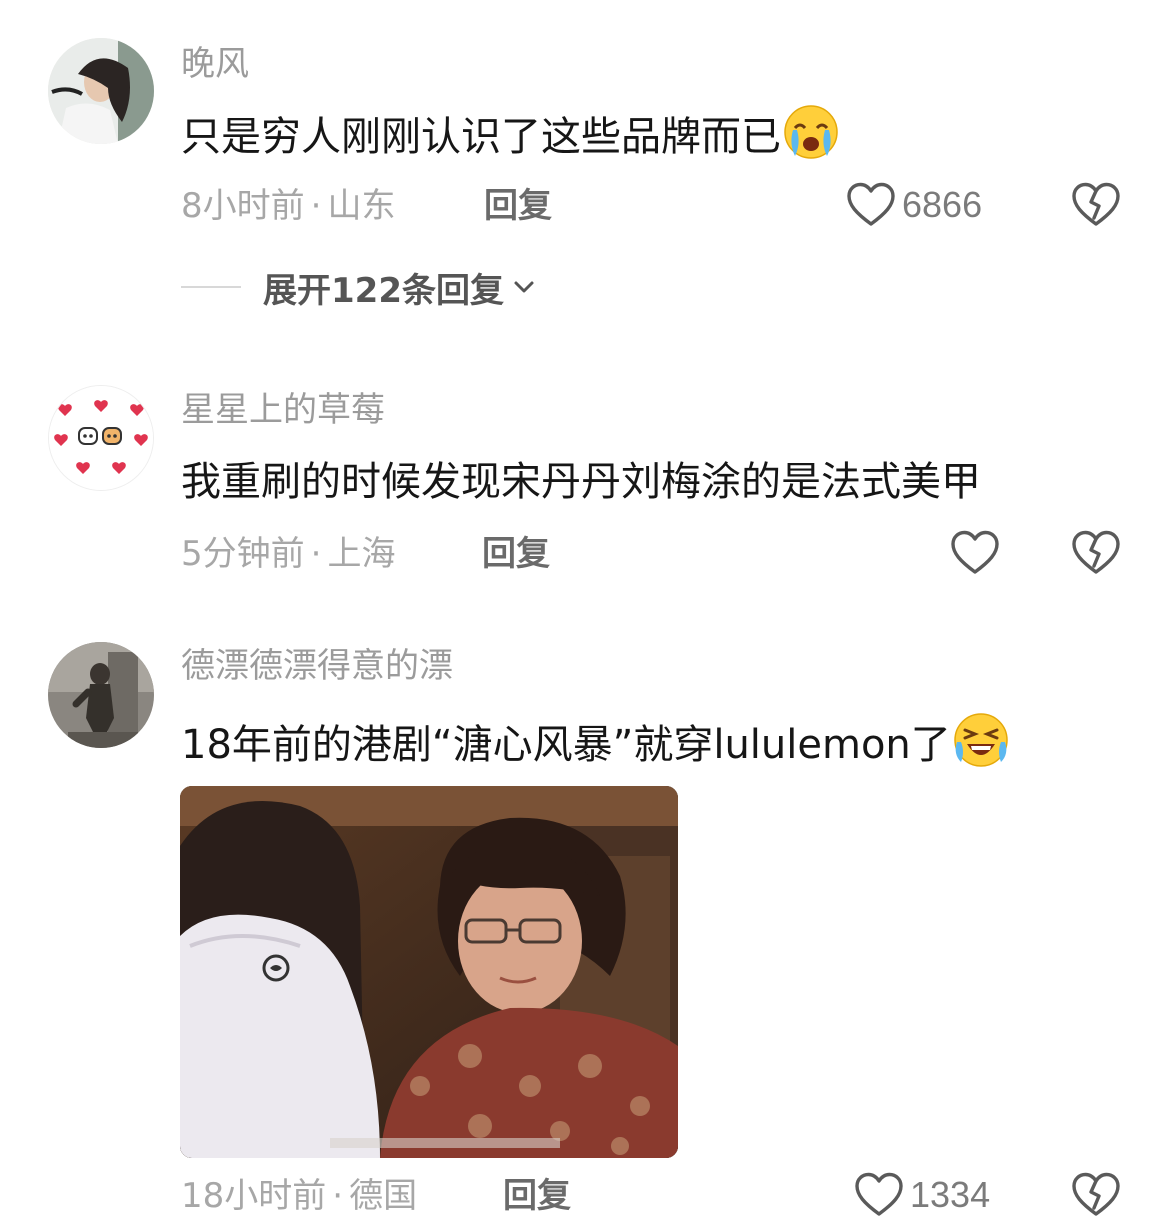 This screenshot has height=1227, width=1170. Describe the element at coordinates (283, 410) in the screenshot. I see `username: 星星上的草莓` at that location.